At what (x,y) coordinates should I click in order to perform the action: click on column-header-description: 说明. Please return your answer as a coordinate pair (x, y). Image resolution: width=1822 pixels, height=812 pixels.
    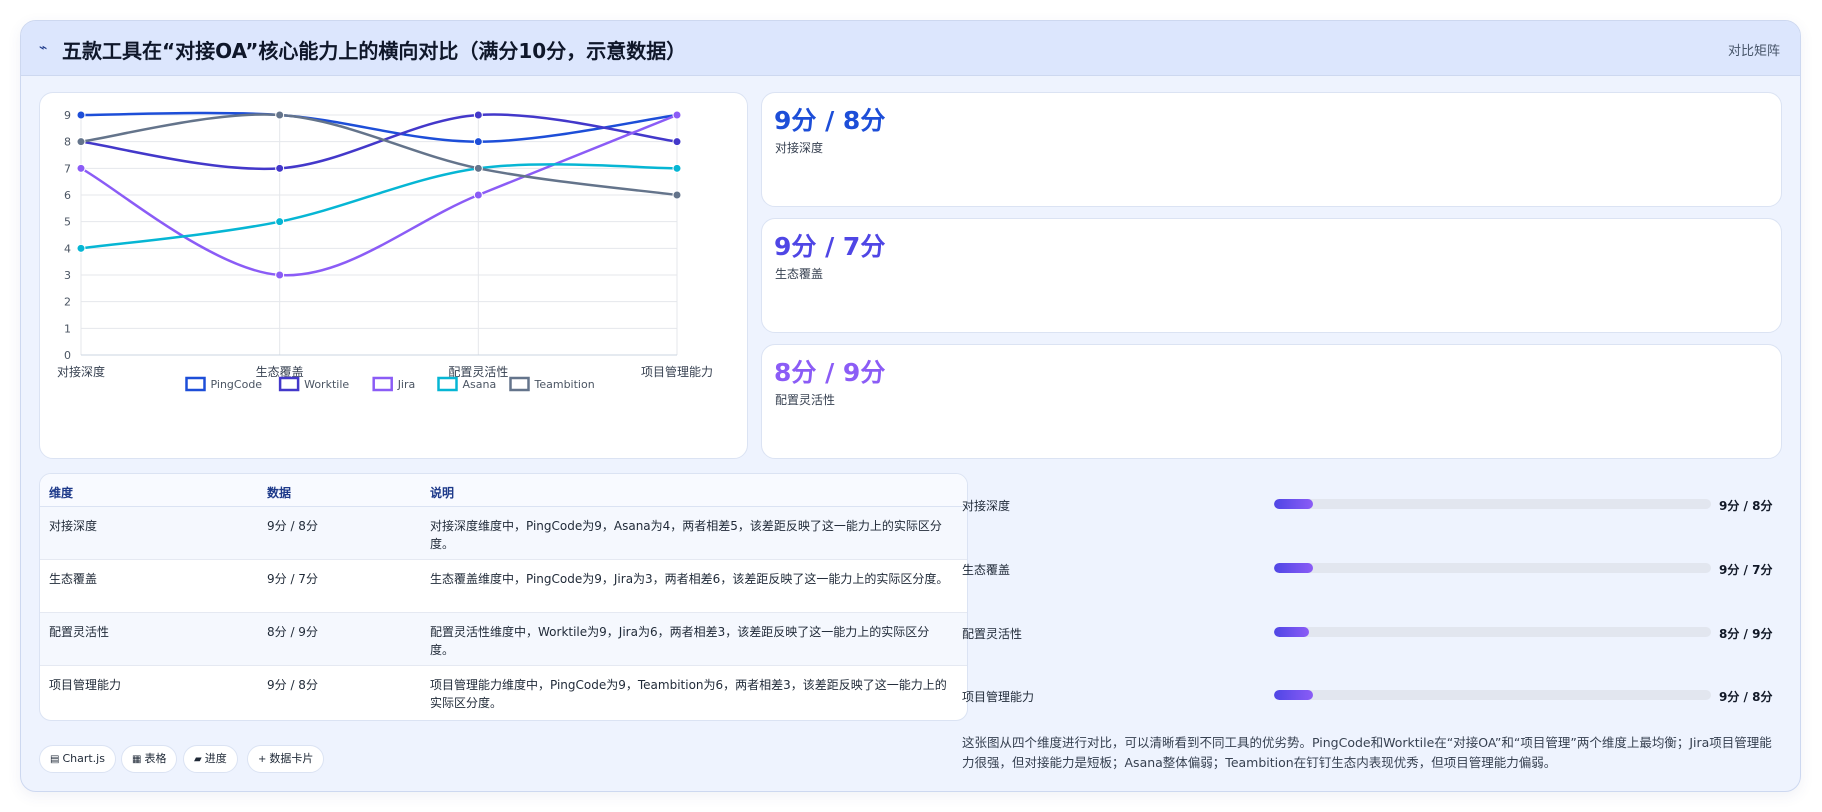
    Looking at the image, I should click on (442, 493).